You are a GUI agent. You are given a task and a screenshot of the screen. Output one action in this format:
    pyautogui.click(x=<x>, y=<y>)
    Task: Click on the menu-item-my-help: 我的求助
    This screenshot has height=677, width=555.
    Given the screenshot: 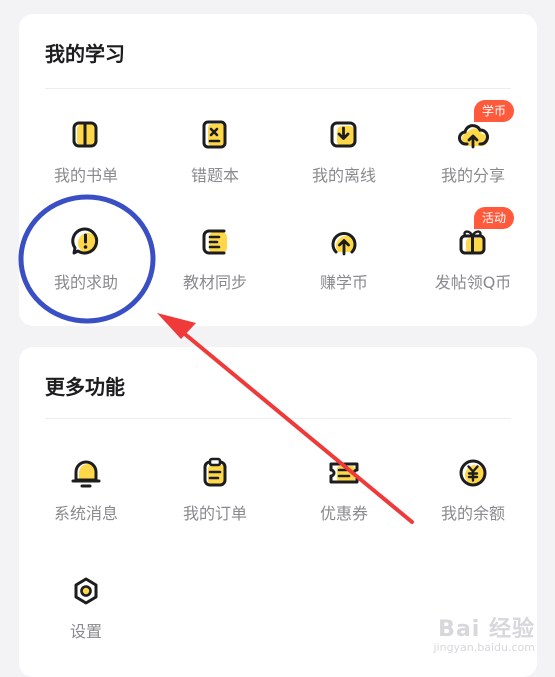 What is the action you would take?
    pyautogui.click(x=85, y=270)
    